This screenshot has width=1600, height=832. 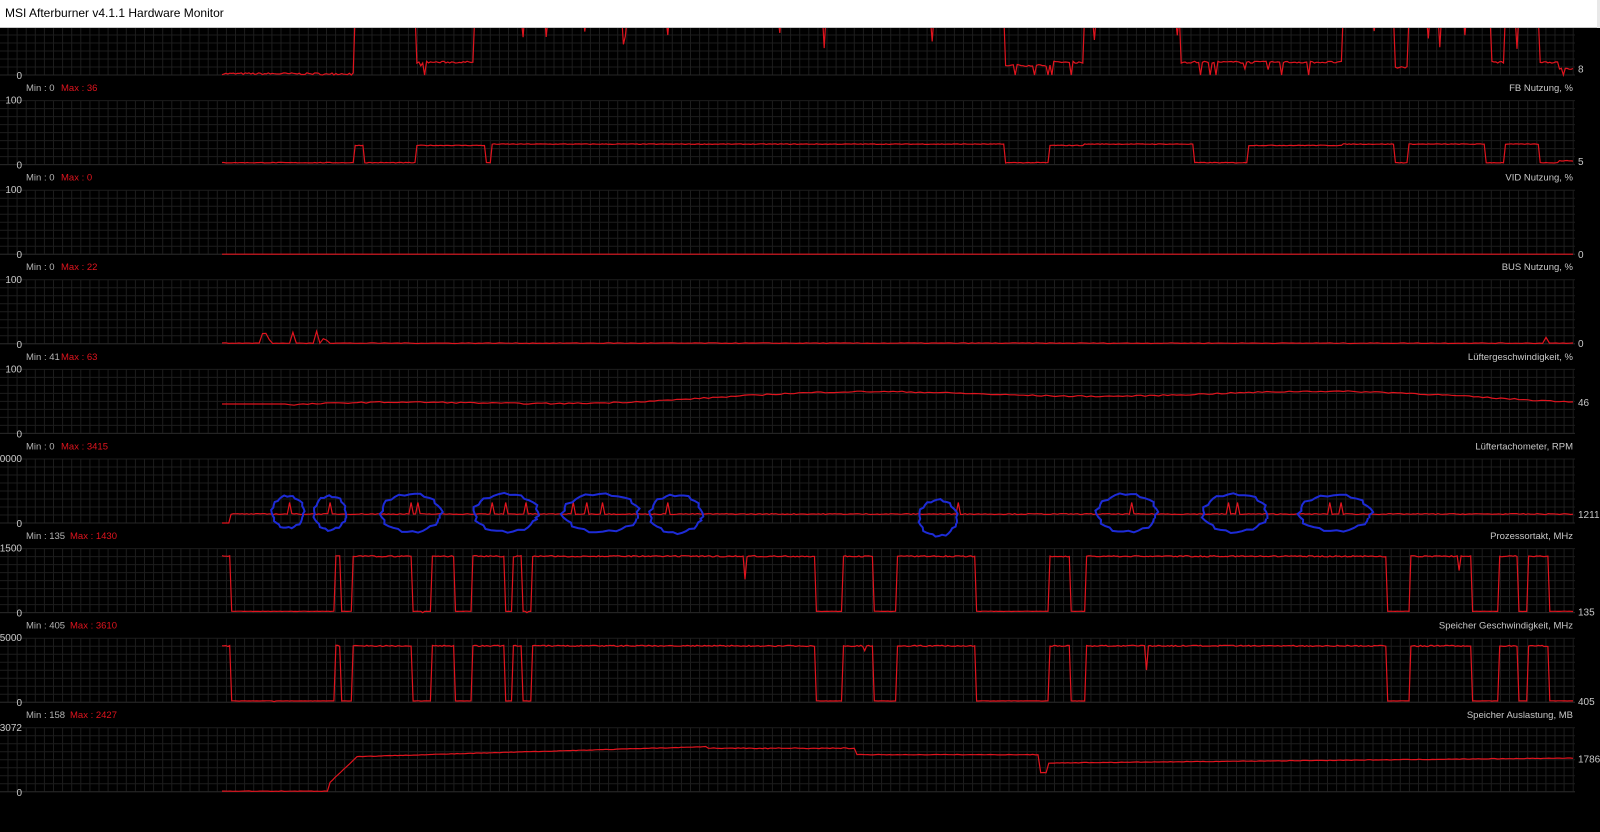 I want to click on current-value-label: 5, so click(x=1581, y=162).